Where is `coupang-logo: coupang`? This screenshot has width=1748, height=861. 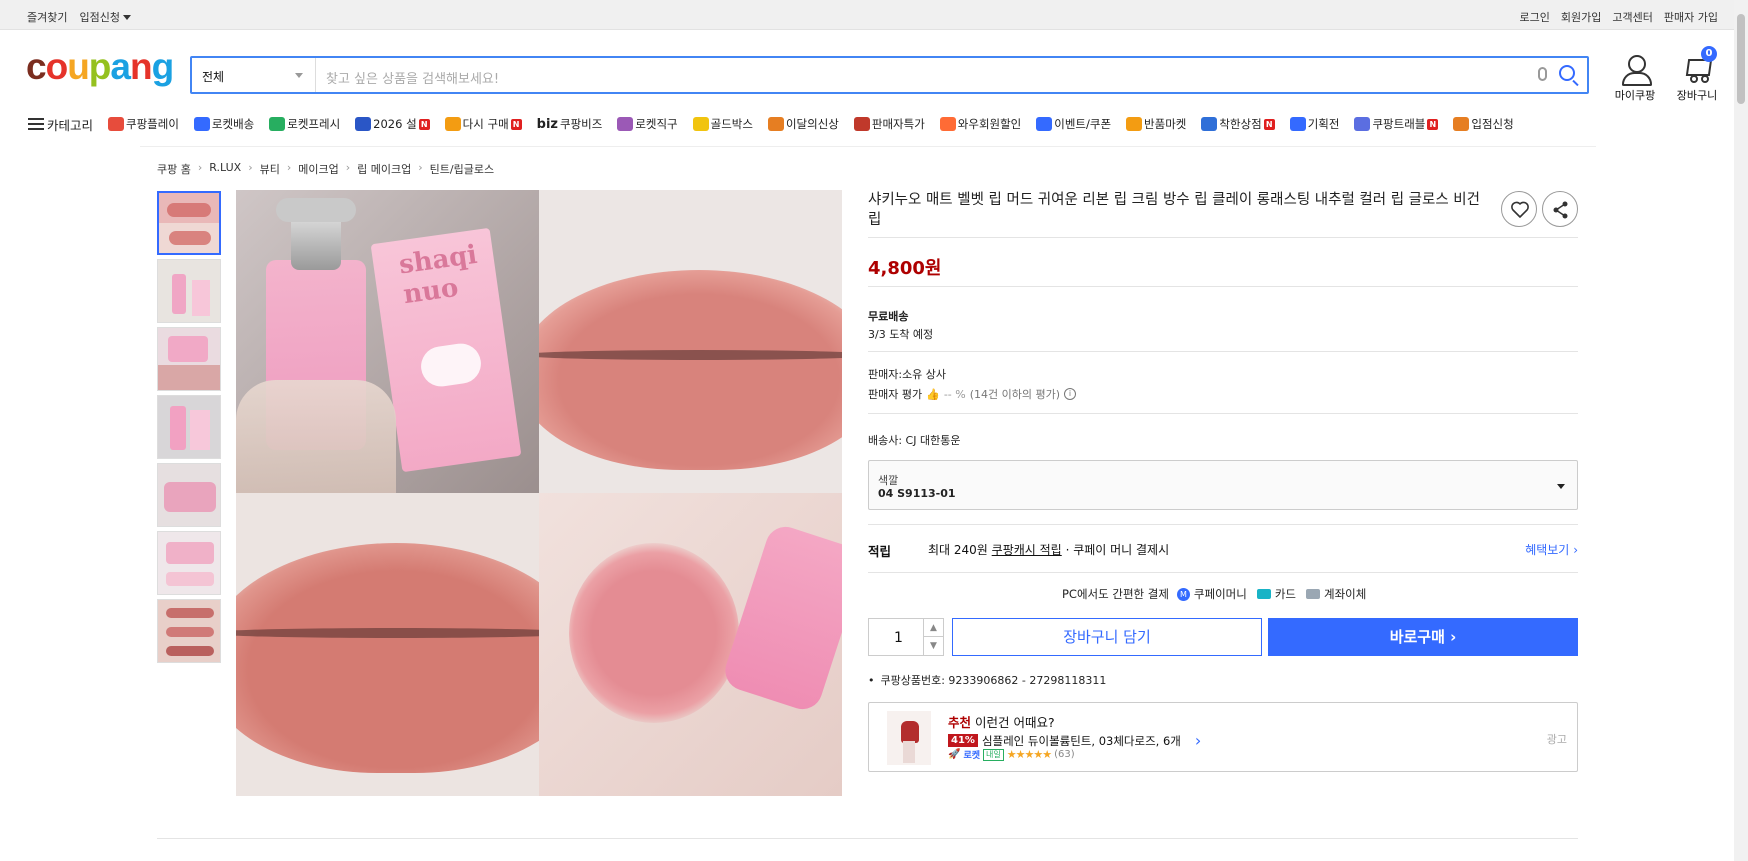 coupang-logo: coupang is located at coordinates (100, 66).